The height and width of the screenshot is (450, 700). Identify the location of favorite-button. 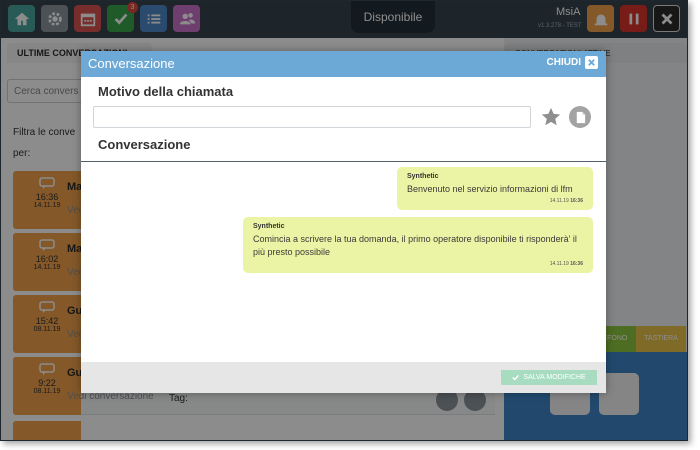
(551, 117).